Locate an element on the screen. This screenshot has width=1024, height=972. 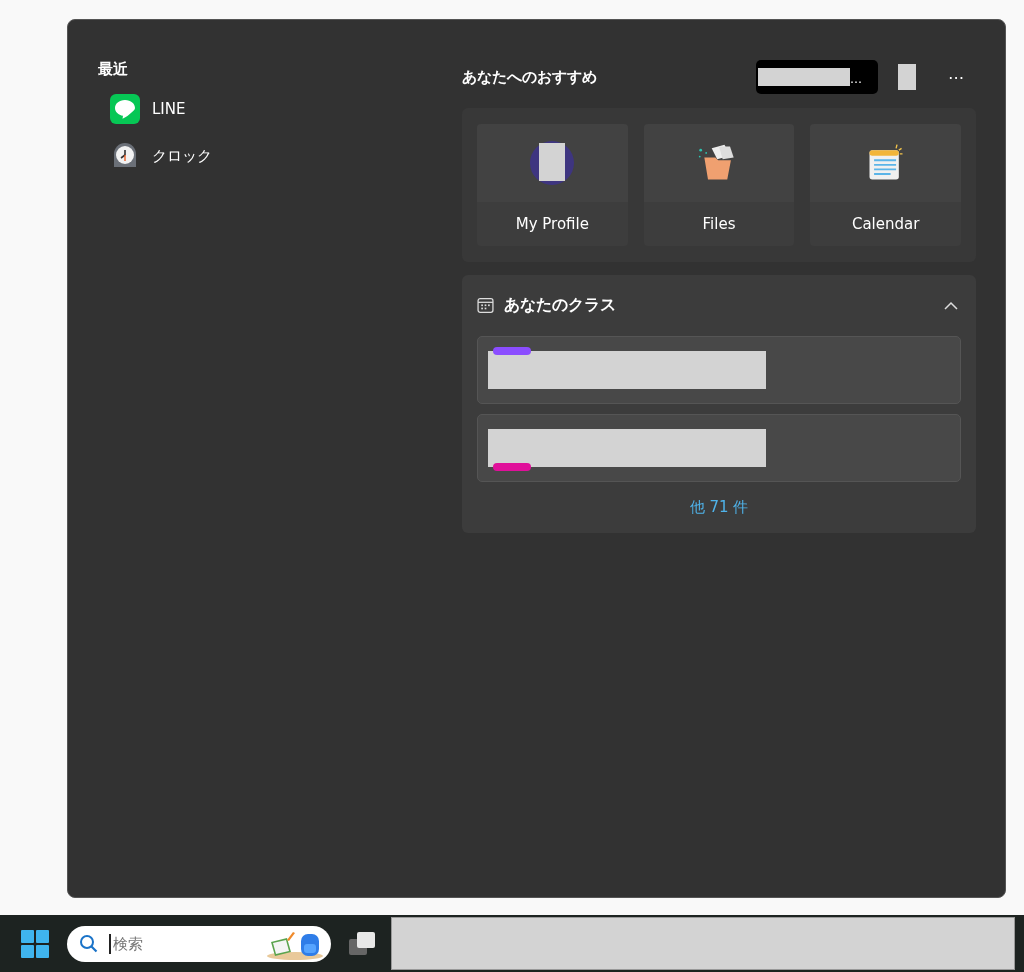
app-tile: Calendar is located at coordinates (885, 185).